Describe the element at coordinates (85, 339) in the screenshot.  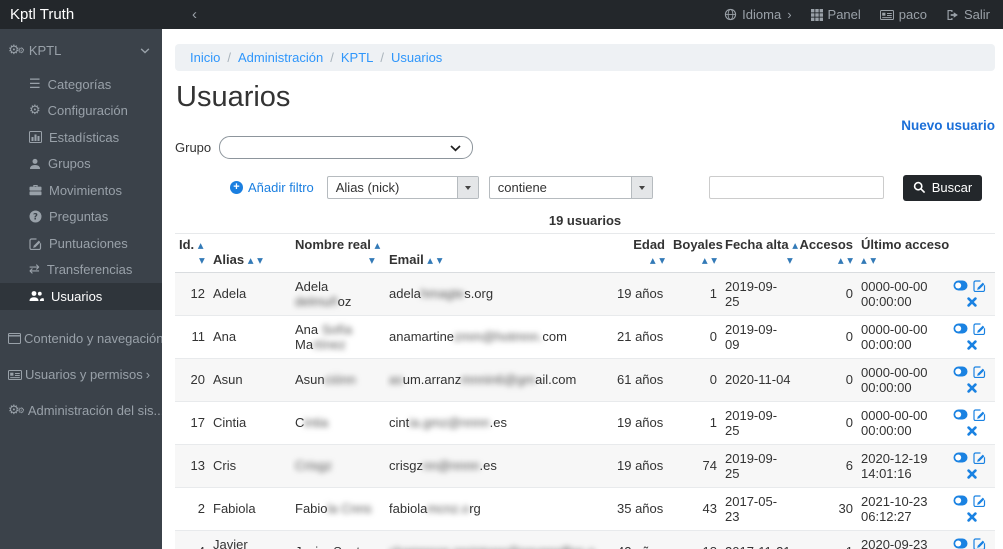
I see `sidebar-group-contenido-y-navegacion: Contenido y navegación›` at that location.